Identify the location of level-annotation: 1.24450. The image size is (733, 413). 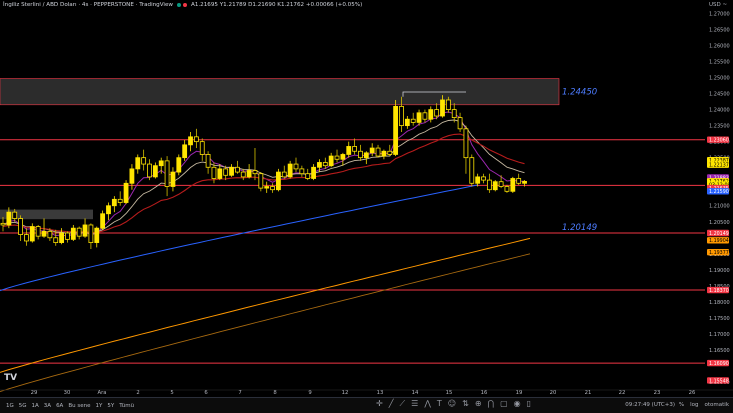
(579, 93).